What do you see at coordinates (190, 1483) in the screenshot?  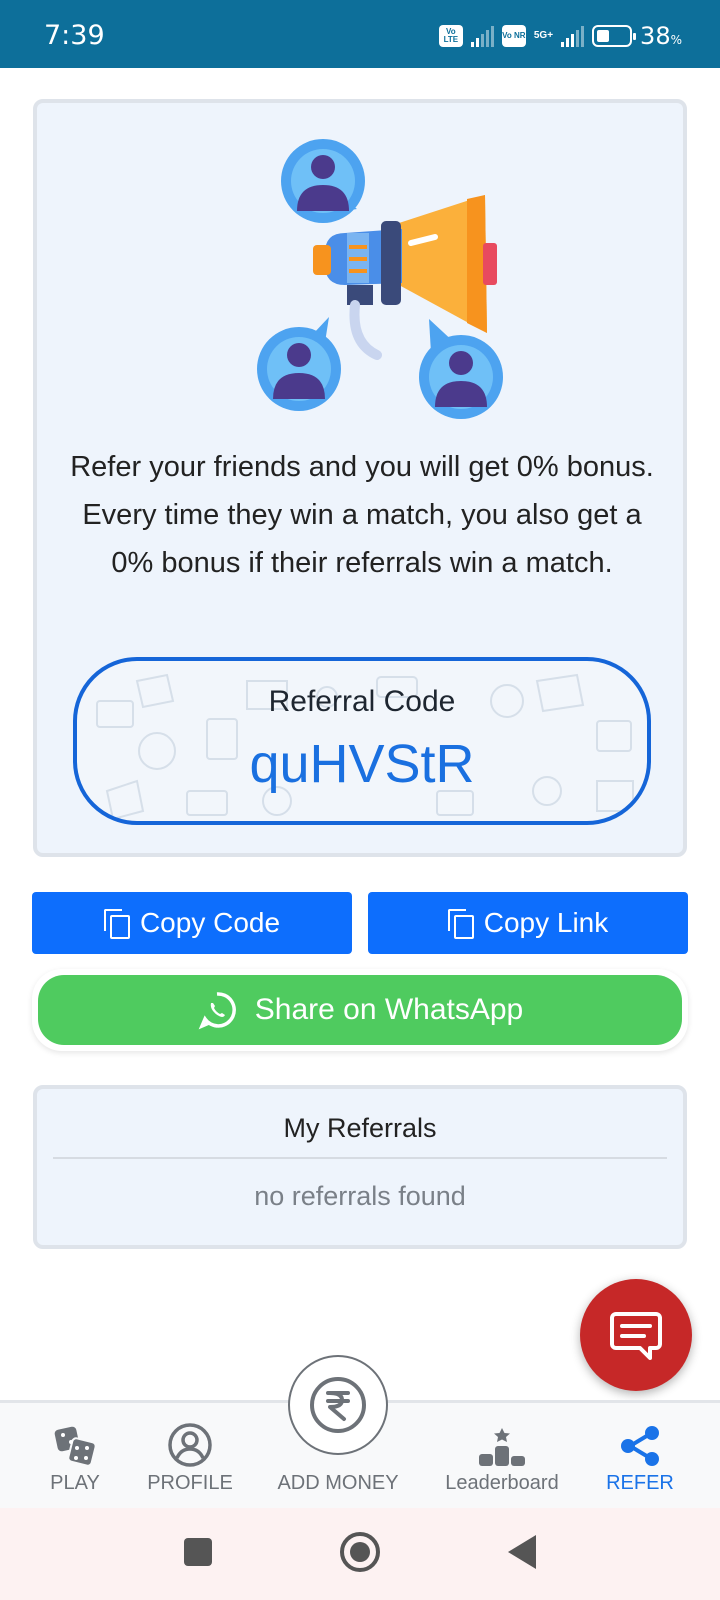 I see `nav-profile-label: PROFILE` at bounding box center [190, 1483].